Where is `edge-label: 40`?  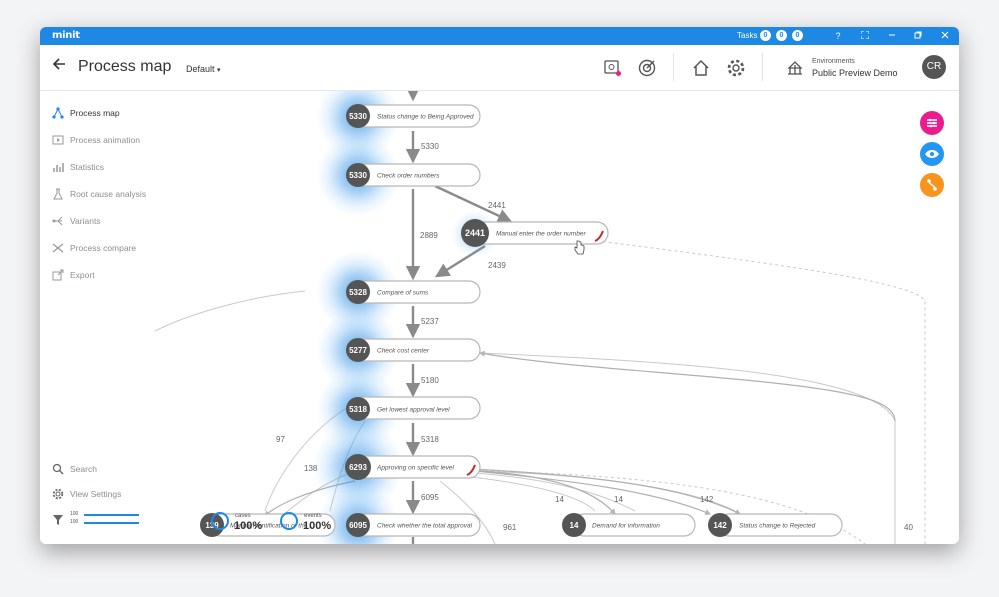 edge-label: 40 is located at coordinates (908, 527).